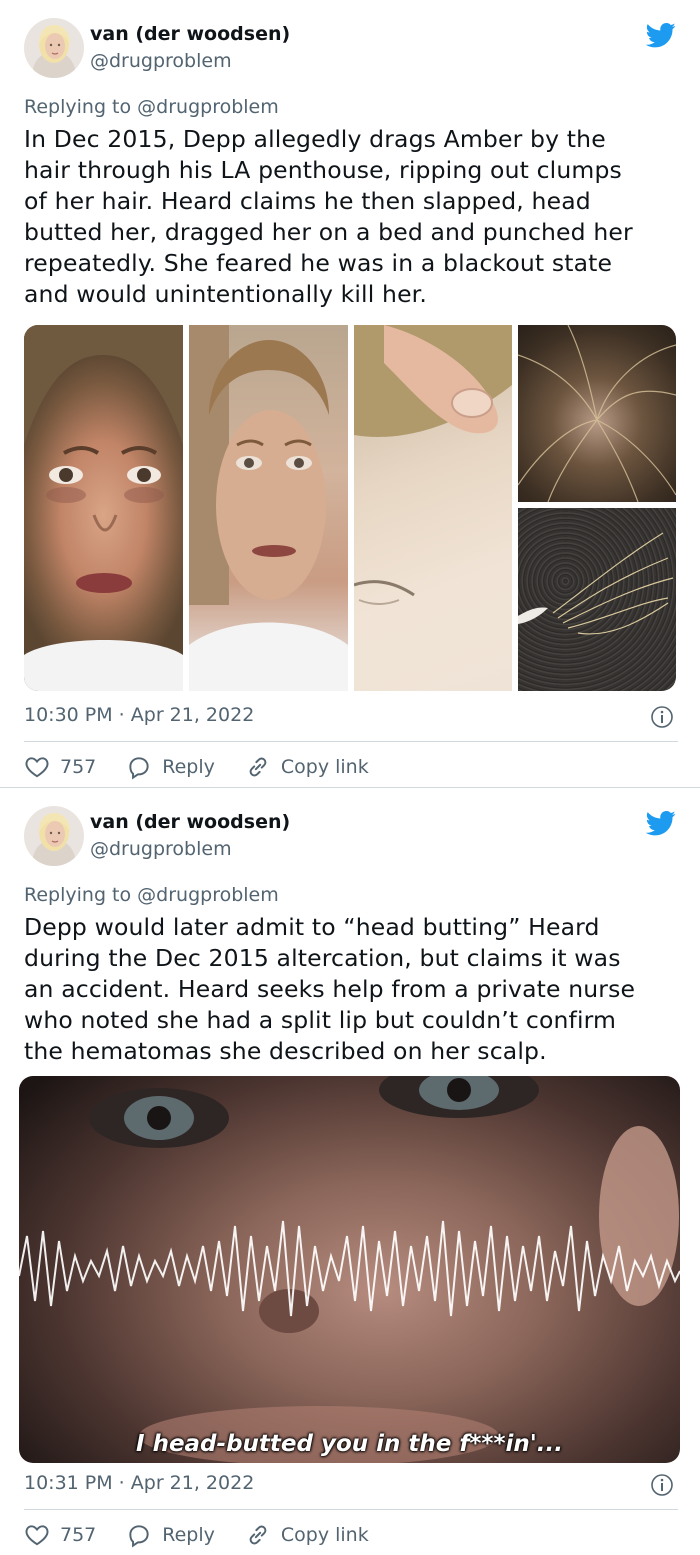 Image resolution: width=700 pixels, height=1555 pixels. Describe the element at coordinates (139, 1483) in the screenshot. I see `timestamp: 10:31 PM · Apr 21, 2022` at that location.